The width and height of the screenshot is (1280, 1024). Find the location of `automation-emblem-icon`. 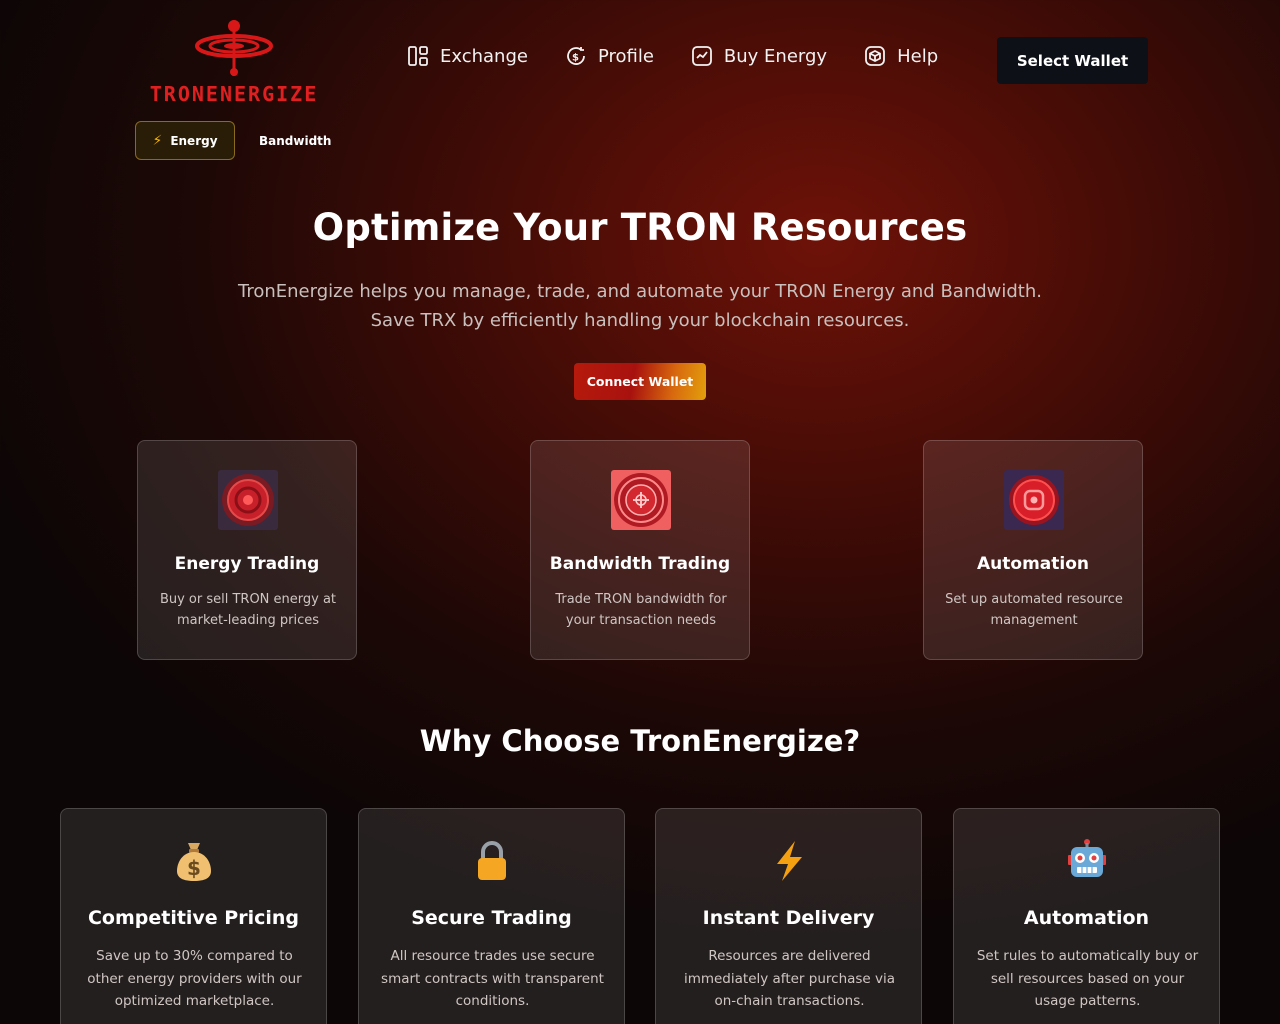

automation-emblem-icon is located at coordinates (1034, 500).